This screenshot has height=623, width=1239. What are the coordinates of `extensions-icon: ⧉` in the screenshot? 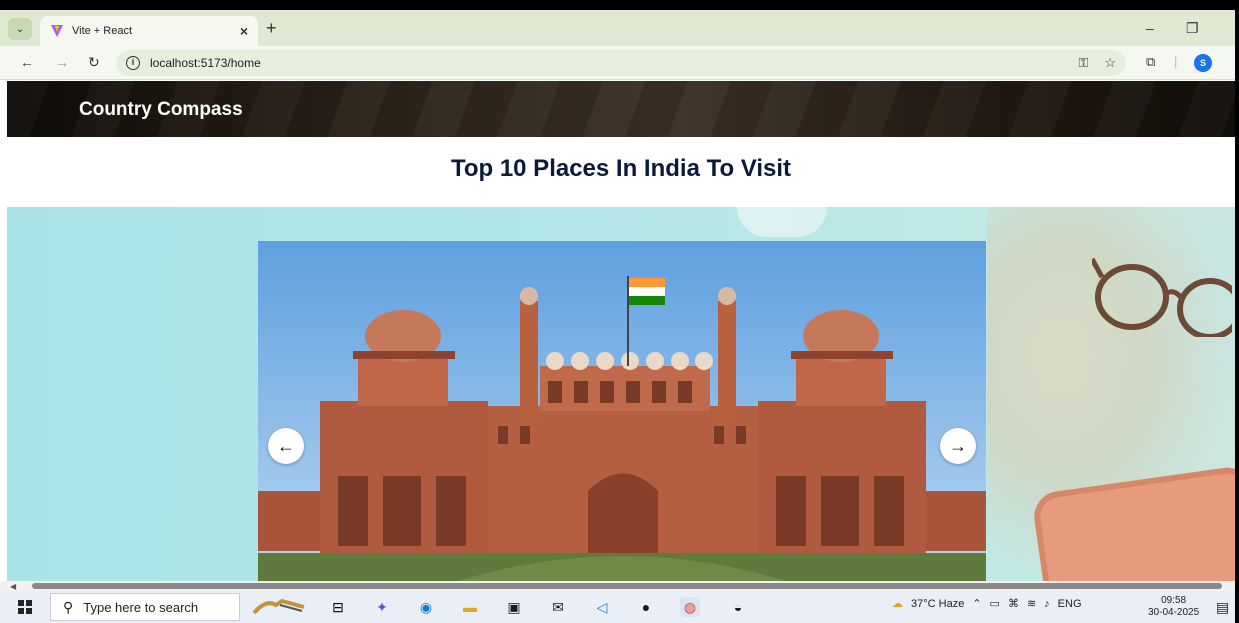 It's located at (1150, 62).